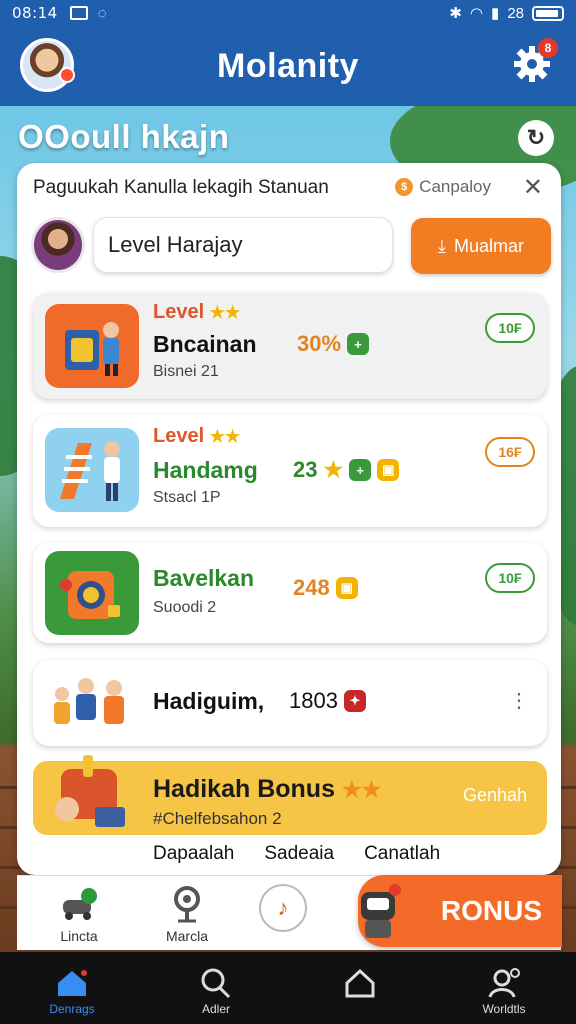 Image resolution: width=576 pixels, height=1024 pixels. I want to click on company-selector: $ Canpaloy, so click(443, 187).